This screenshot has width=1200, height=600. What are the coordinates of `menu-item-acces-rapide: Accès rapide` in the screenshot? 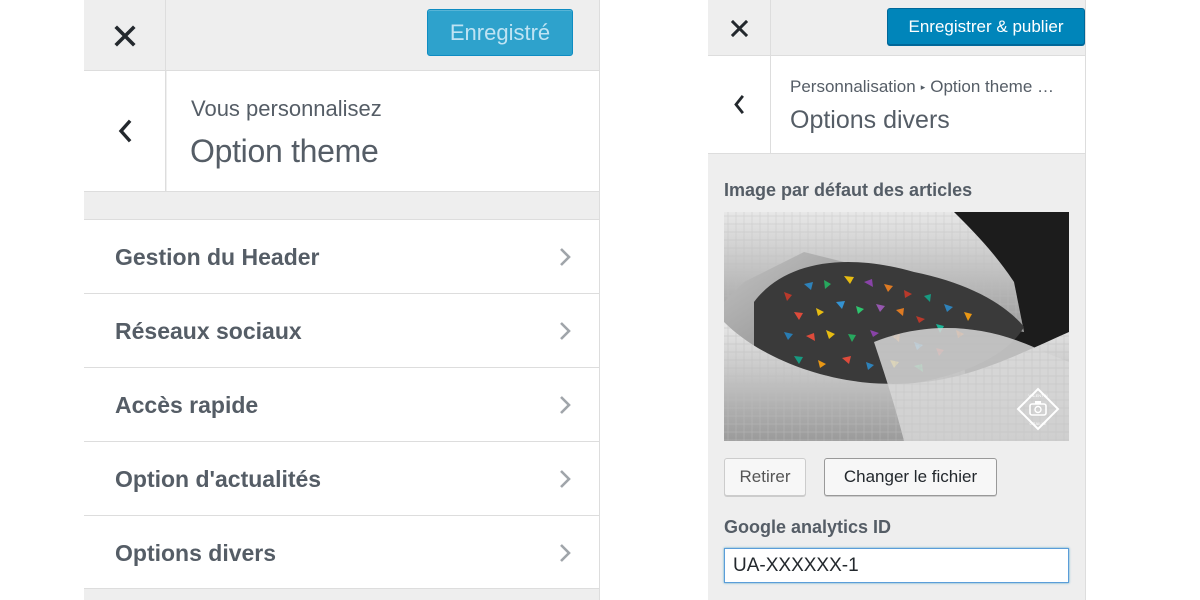 It's located at (341, 404).